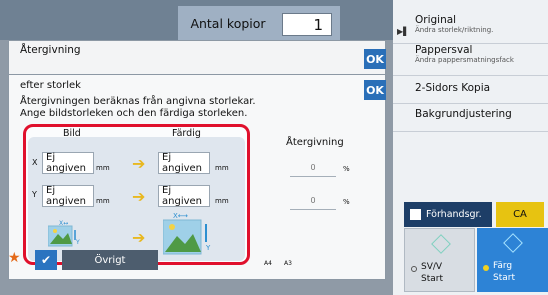 This screenshot has width=548, height=295. Describe the element at coordinates (35, 162) in the screenshot. I see `row-label-x: X` at that location.